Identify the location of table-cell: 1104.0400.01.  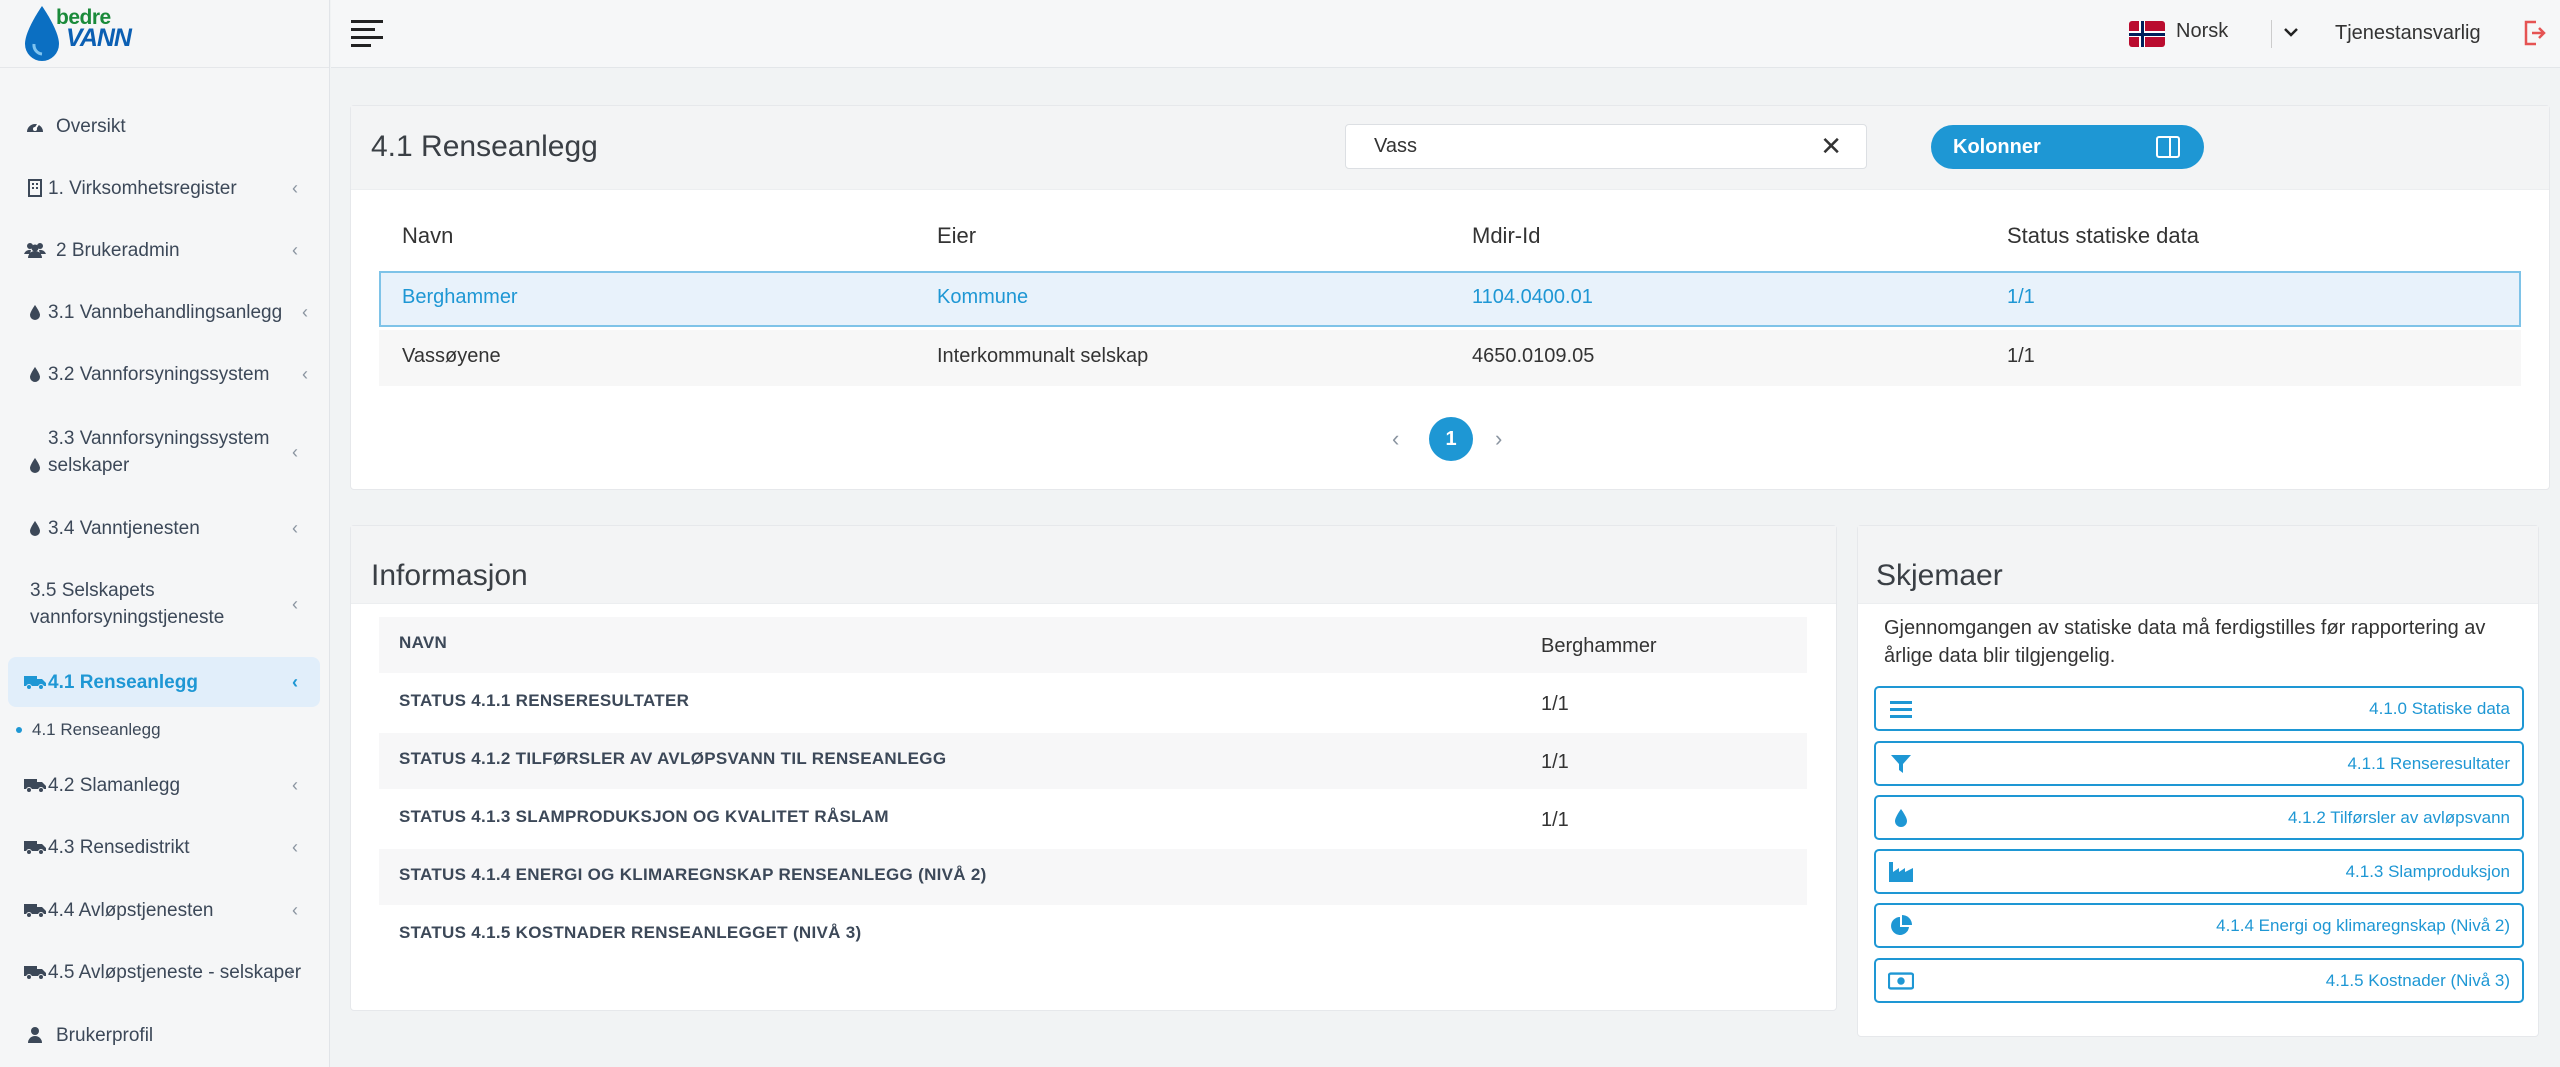
(1532, 297).